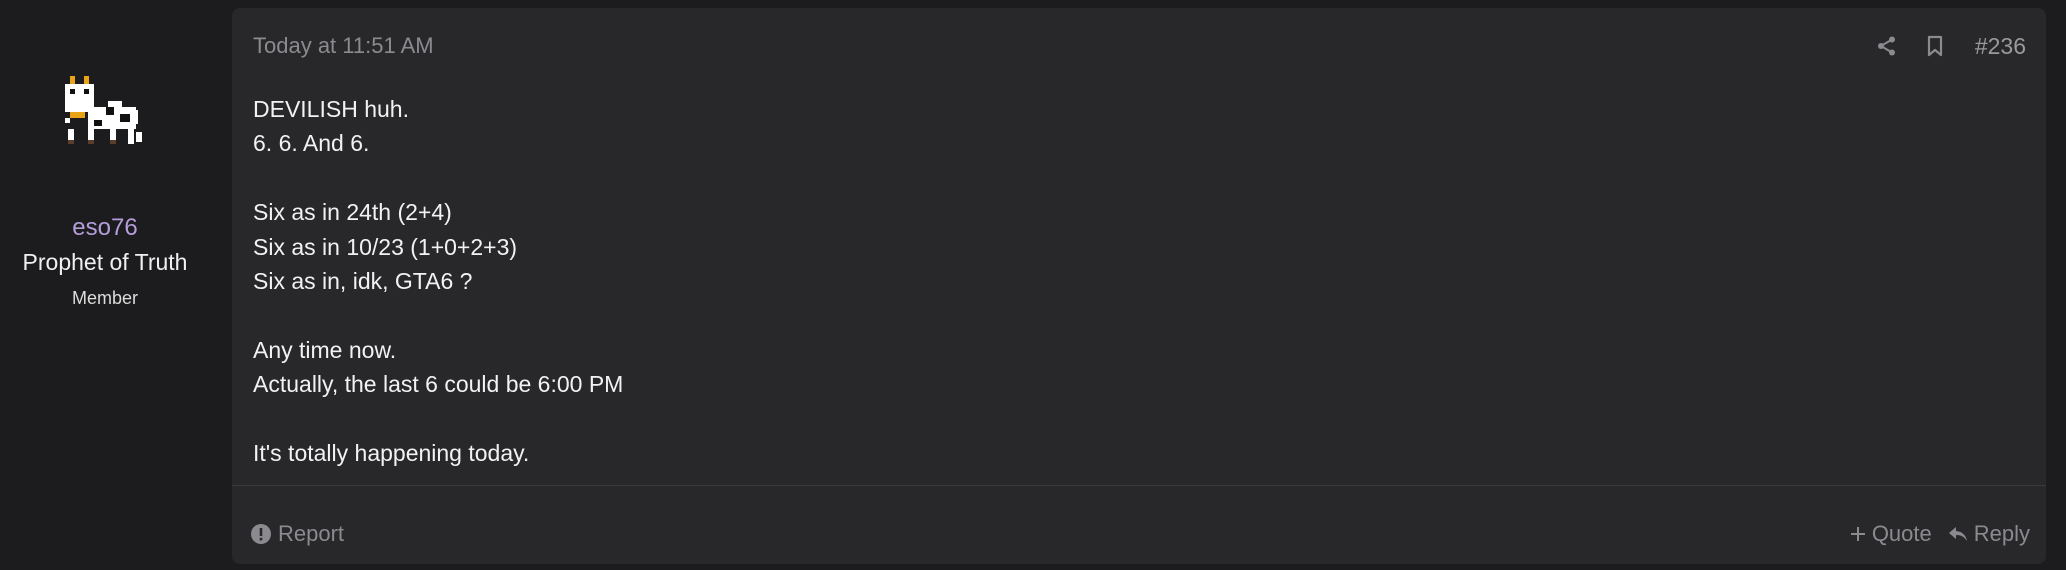 This screenshot has width=2066, height=570. Describe the element at coordinates (2001, 533) in the screenshot. I see `reply-label: Reply` at that location.